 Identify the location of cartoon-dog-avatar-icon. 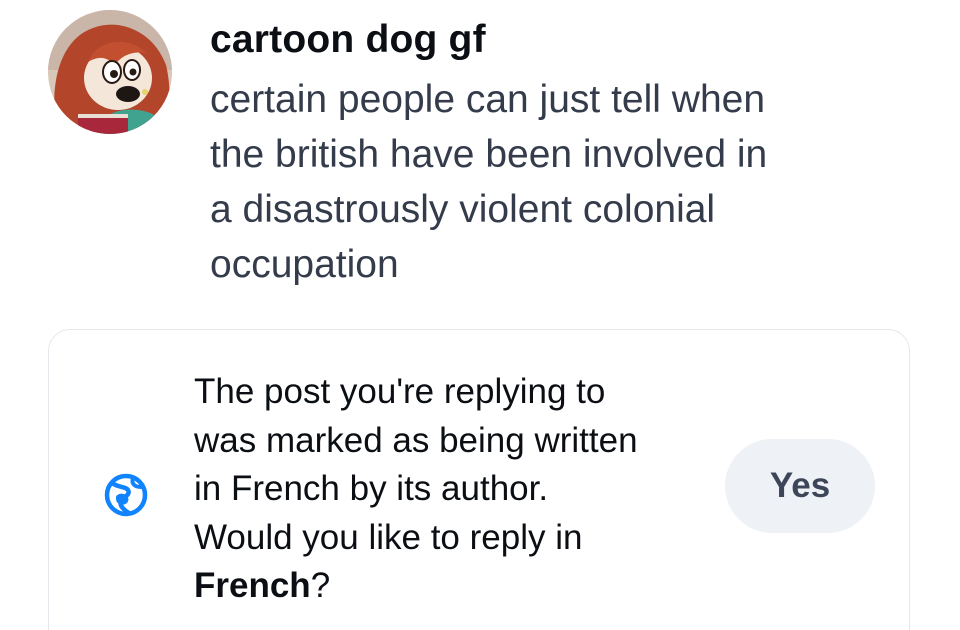
(110, 72).